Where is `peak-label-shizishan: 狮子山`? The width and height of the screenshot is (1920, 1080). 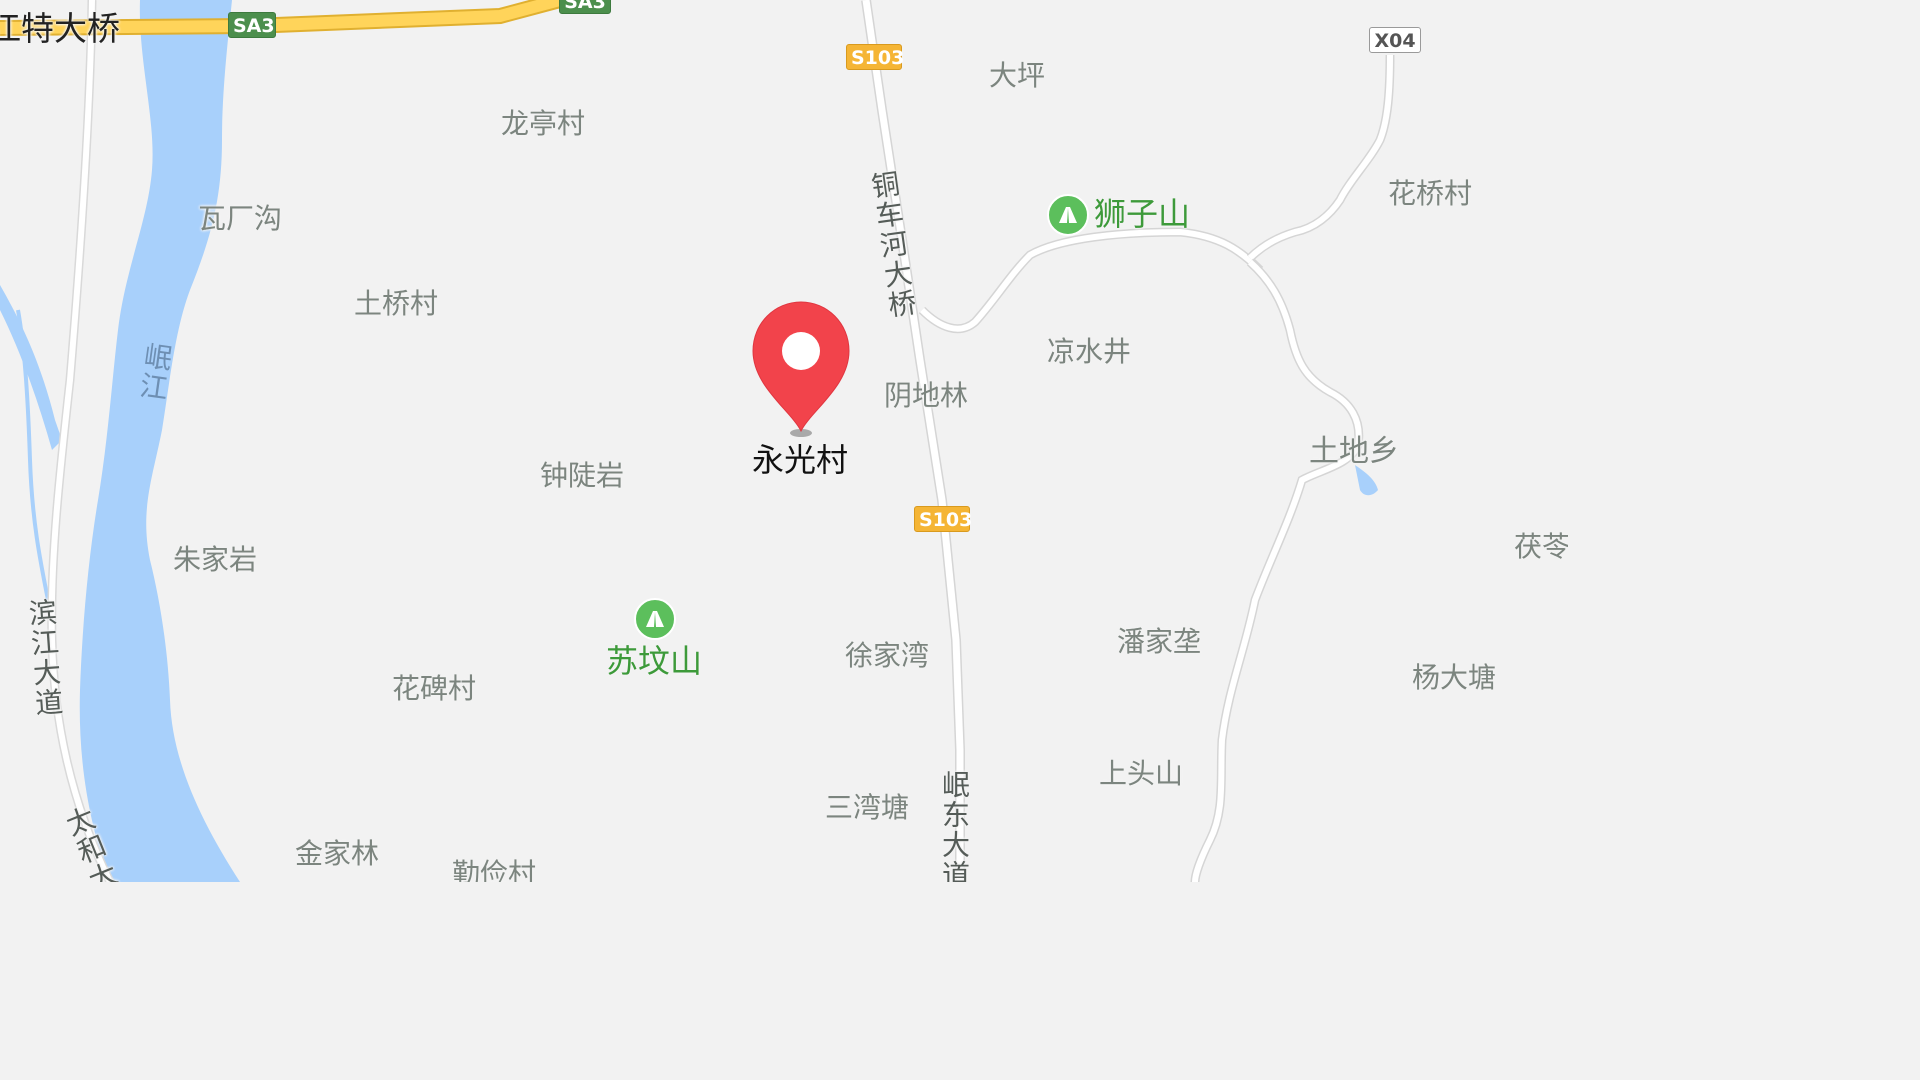 peak-label-shizishan: 狮子山 is located at coordinates (1142, 214).